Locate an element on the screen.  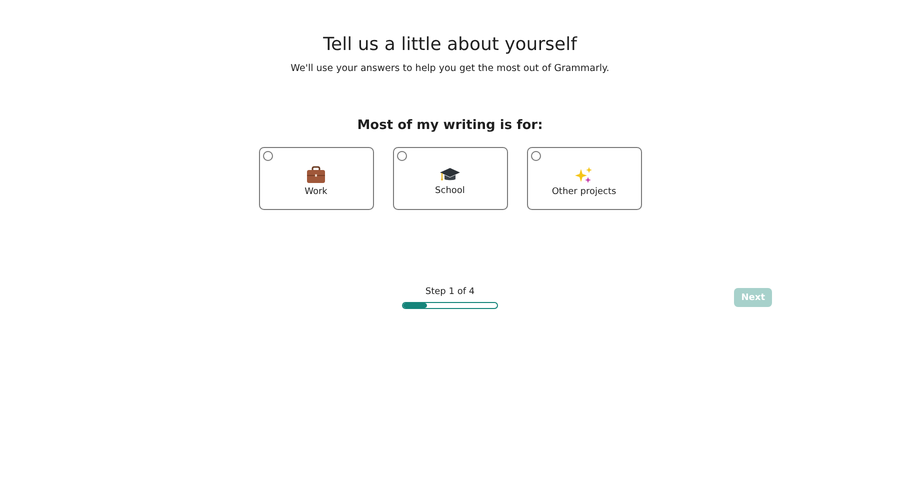
option-card: School is located at coordinates (450, 178).